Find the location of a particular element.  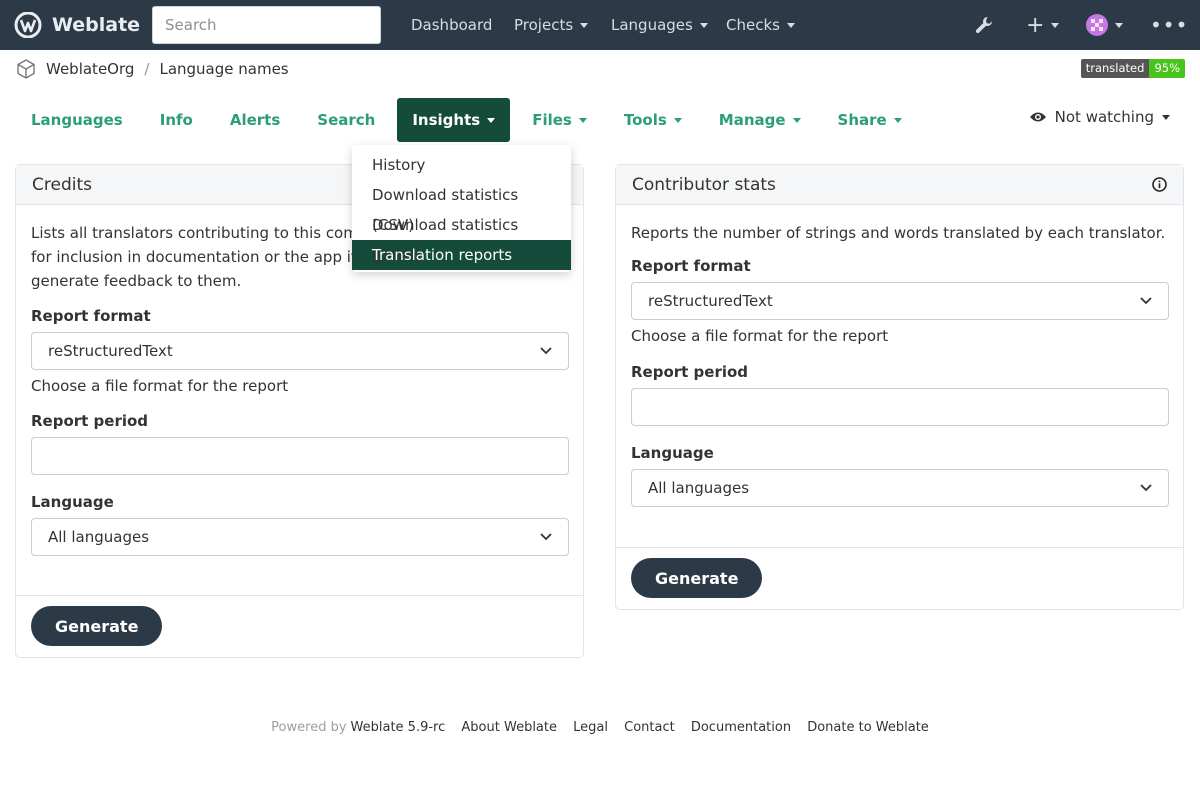

stats-title: Contributor stats is located at coordinates (704, 184).